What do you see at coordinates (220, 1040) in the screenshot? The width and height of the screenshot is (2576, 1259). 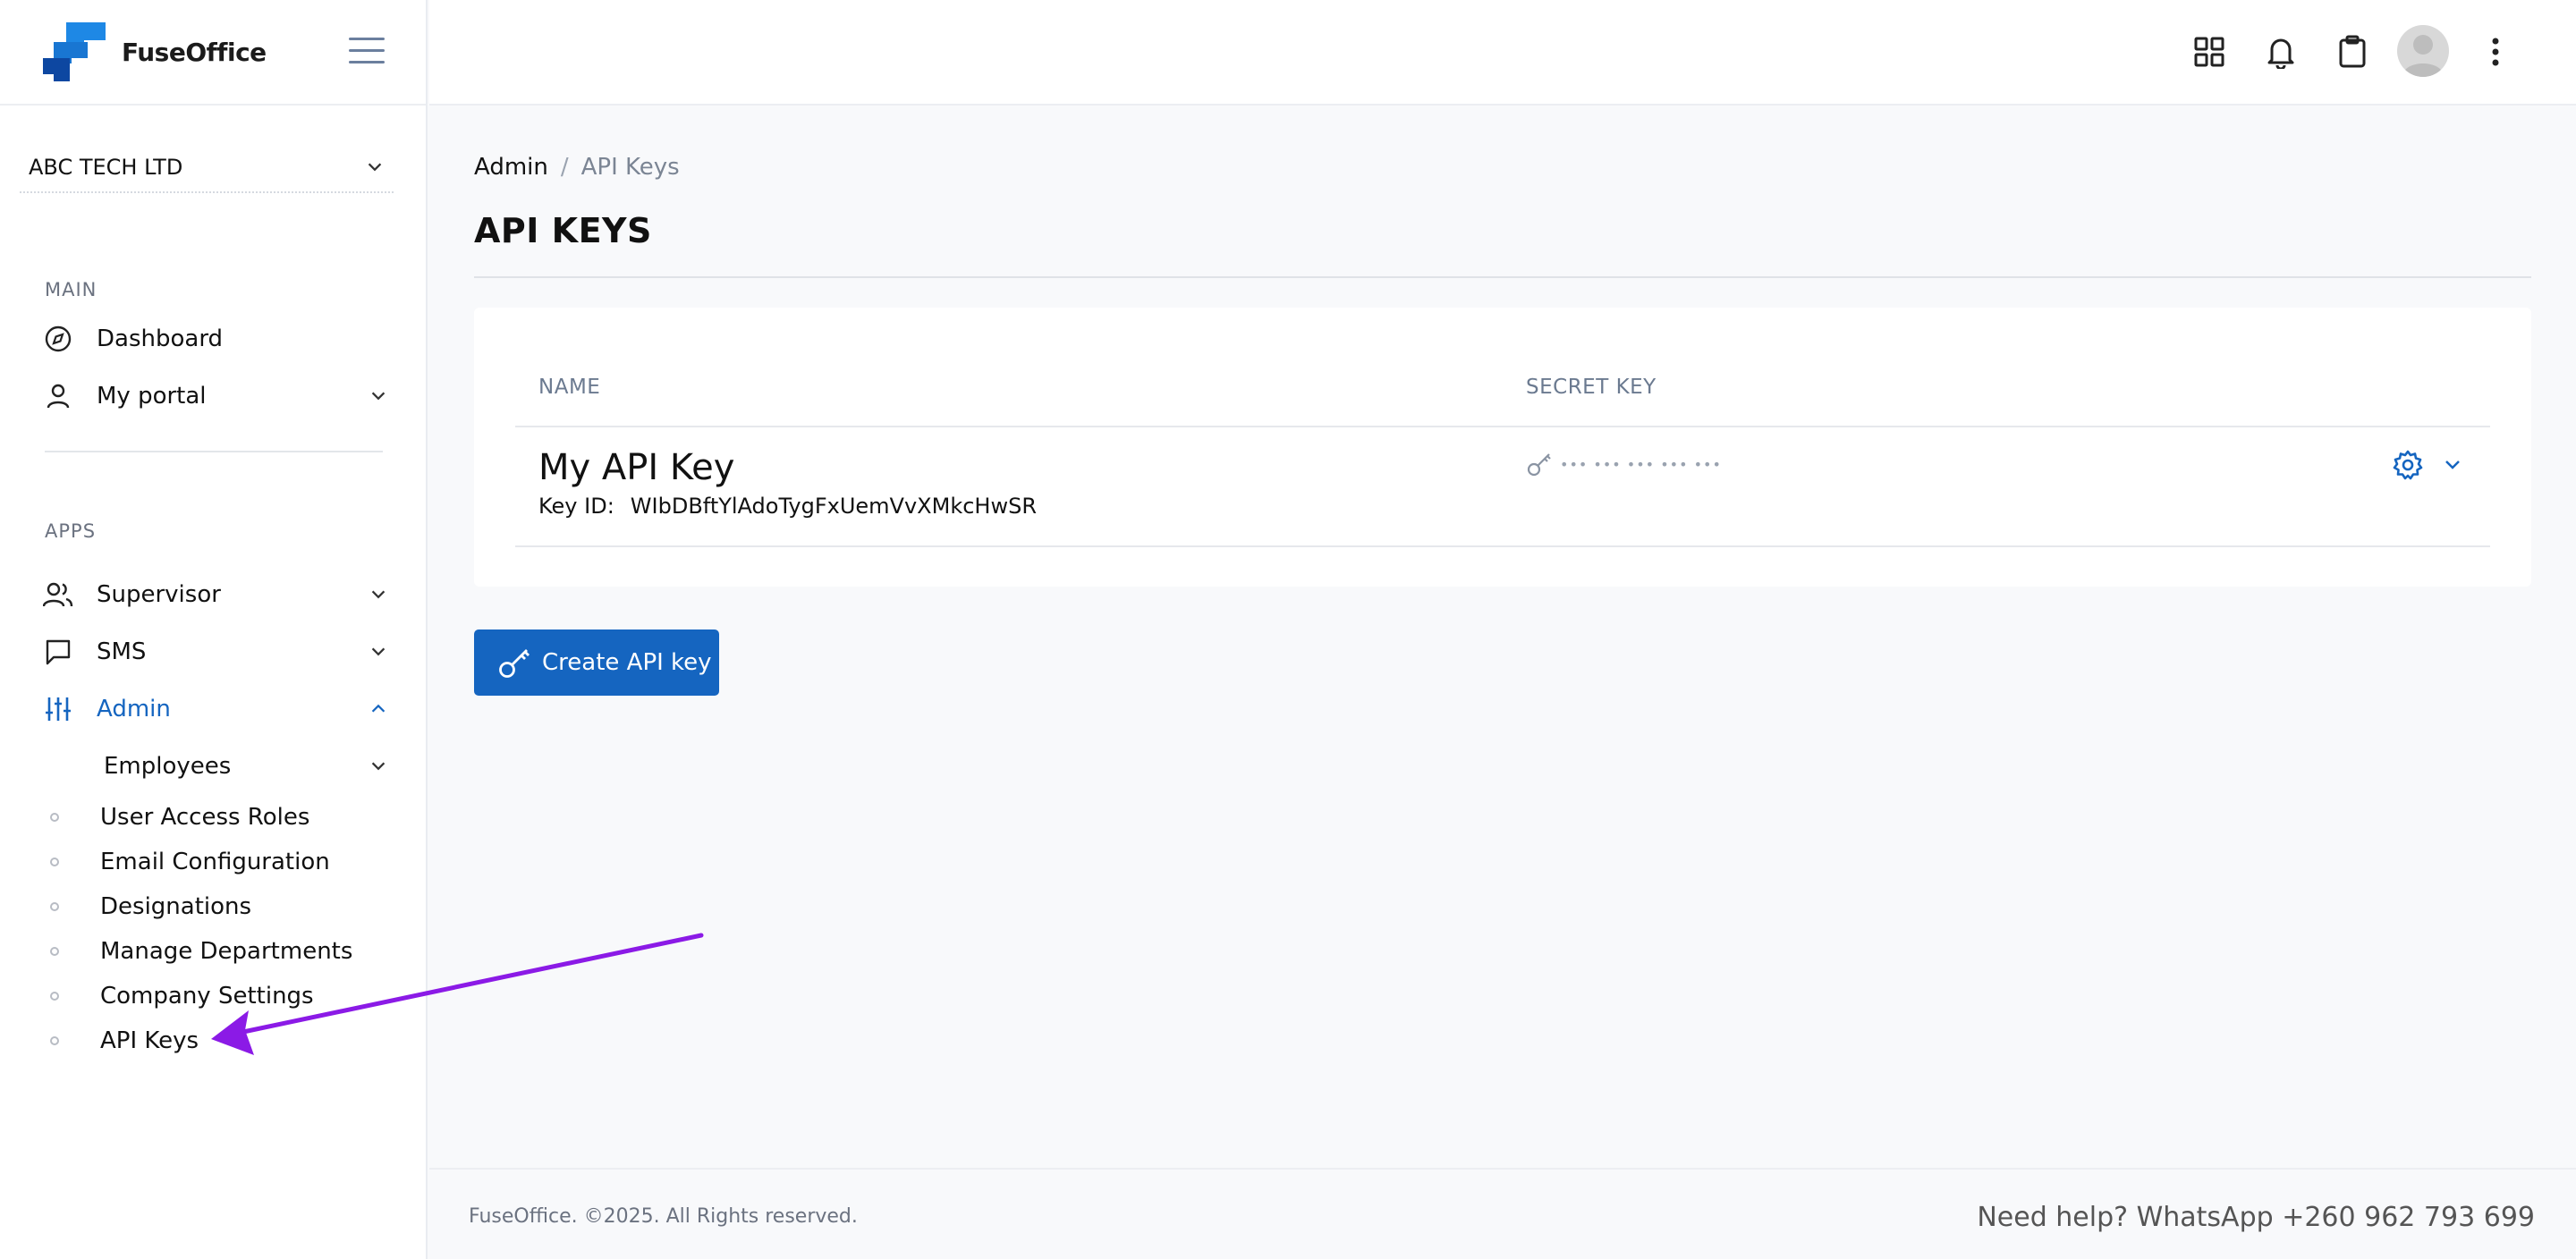 I see `sidebar-subitem-api-keys: API Keys` at bounding box center [220, 1040].